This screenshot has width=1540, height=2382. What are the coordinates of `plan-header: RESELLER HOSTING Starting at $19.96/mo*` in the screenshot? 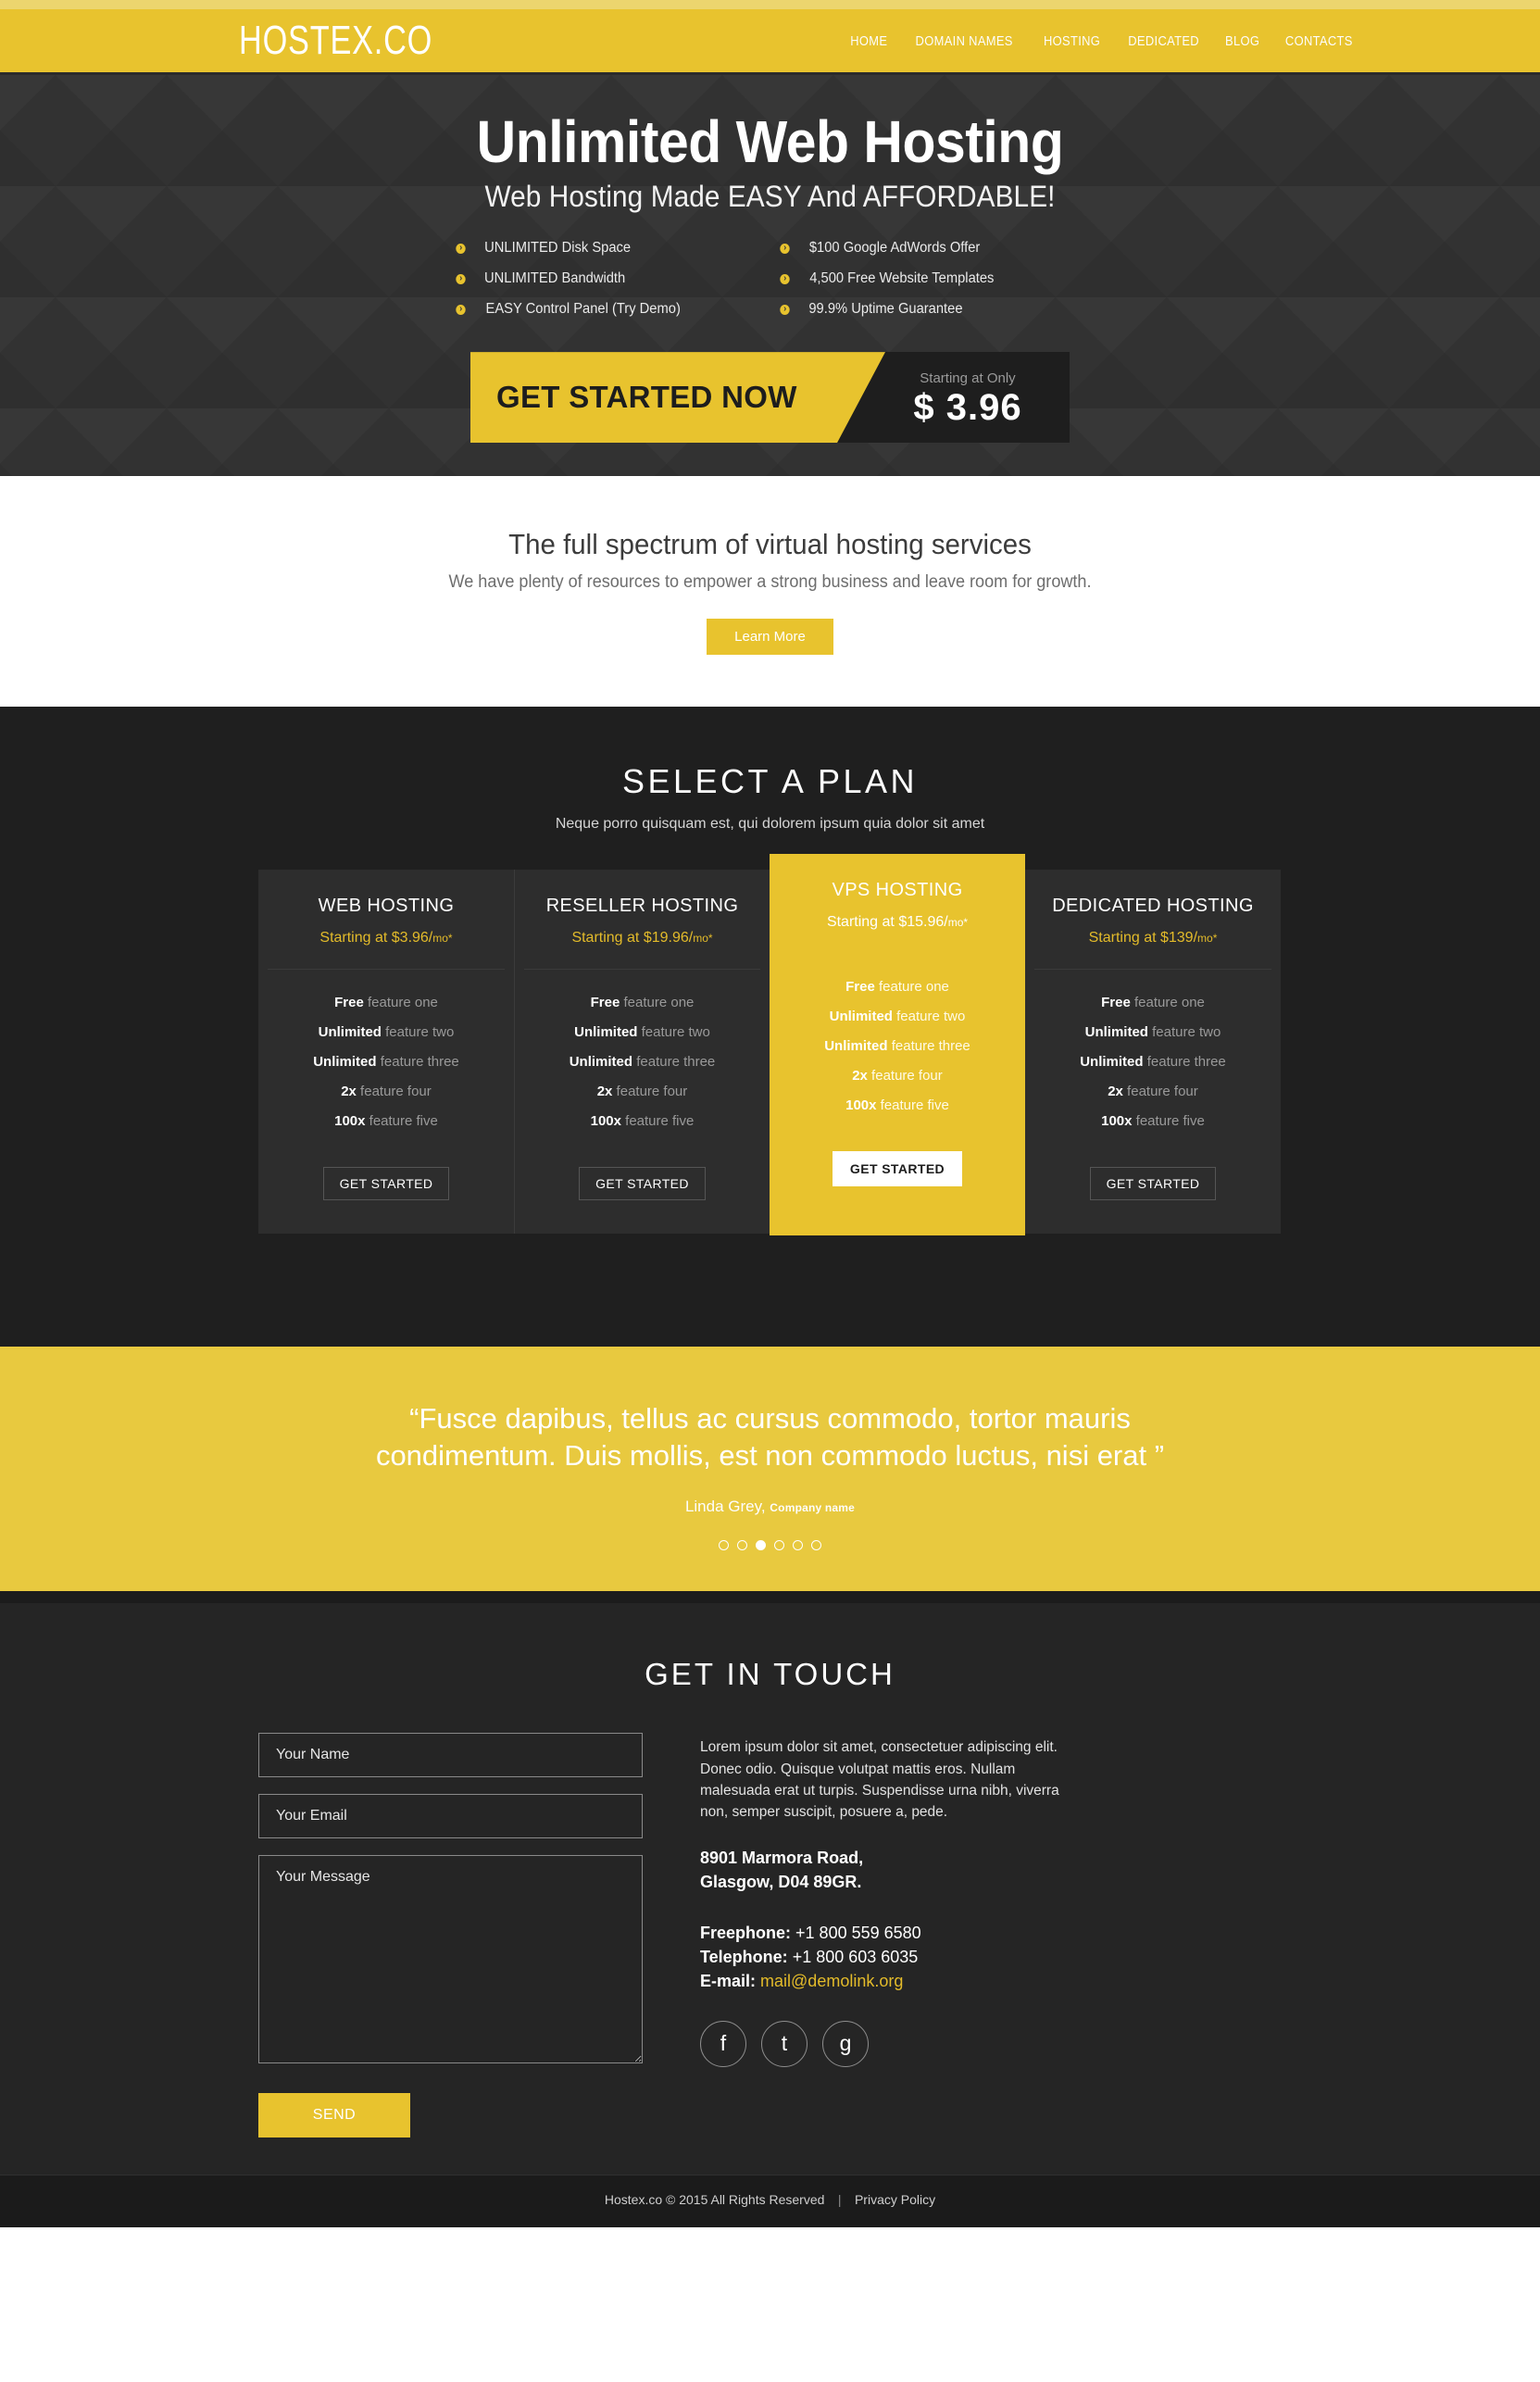 It's located at (642, 920).